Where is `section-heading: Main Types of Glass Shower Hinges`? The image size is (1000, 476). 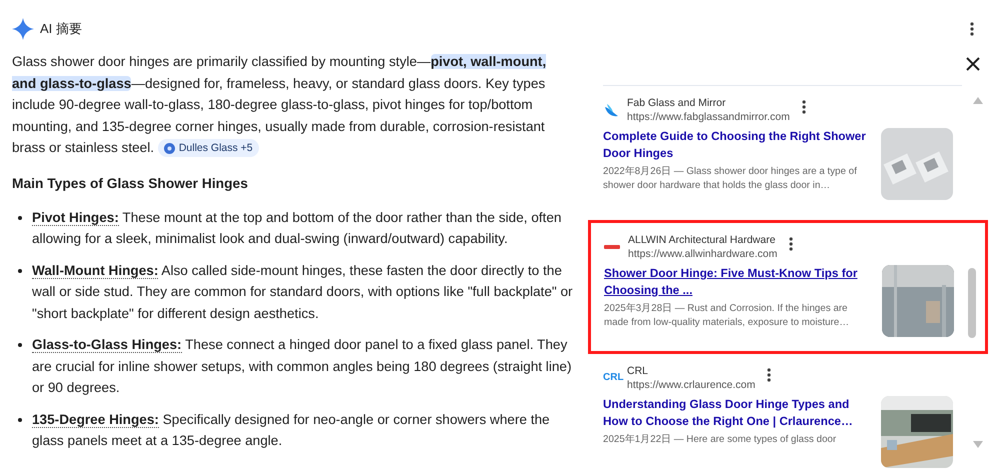 section-heading: Main Types of Glass Shower Hinges is located at coordinates (130, 183).